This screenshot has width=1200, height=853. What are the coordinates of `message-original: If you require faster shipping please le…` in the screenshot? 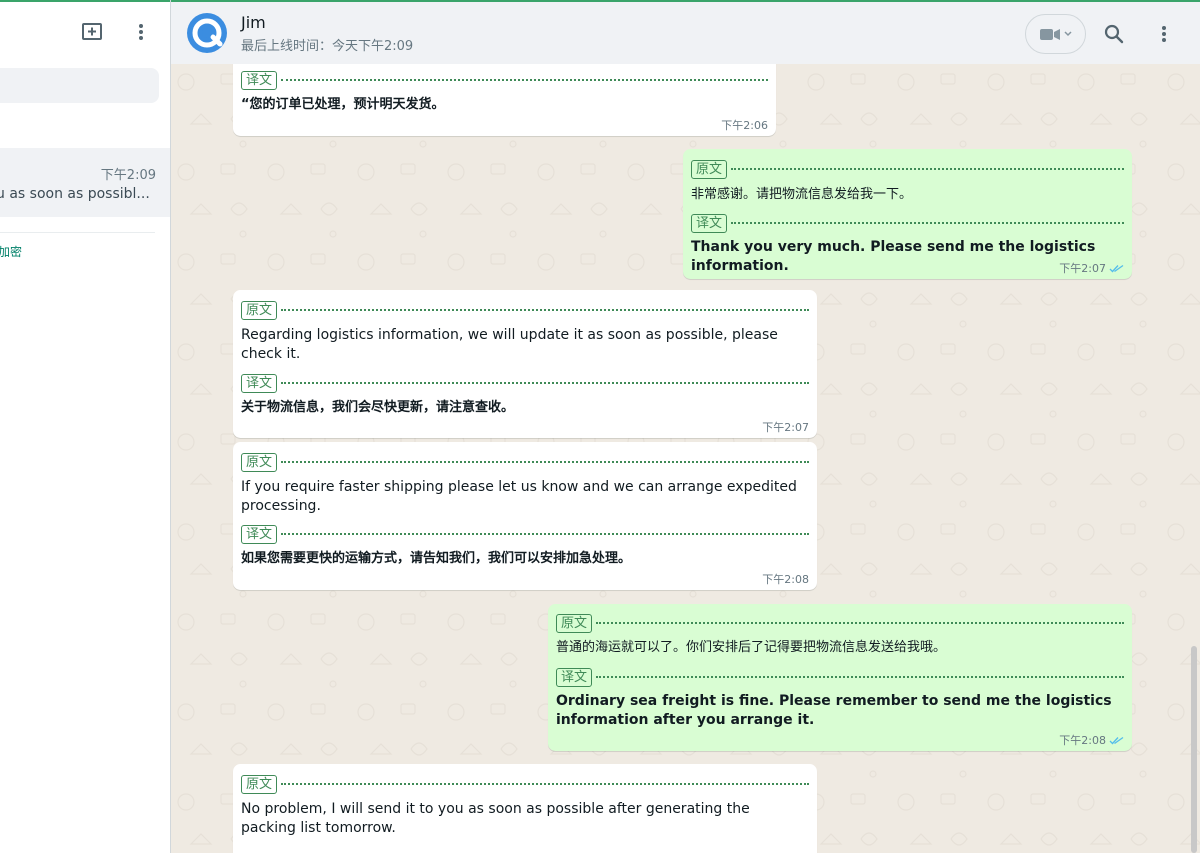 It's located at (519, 496).